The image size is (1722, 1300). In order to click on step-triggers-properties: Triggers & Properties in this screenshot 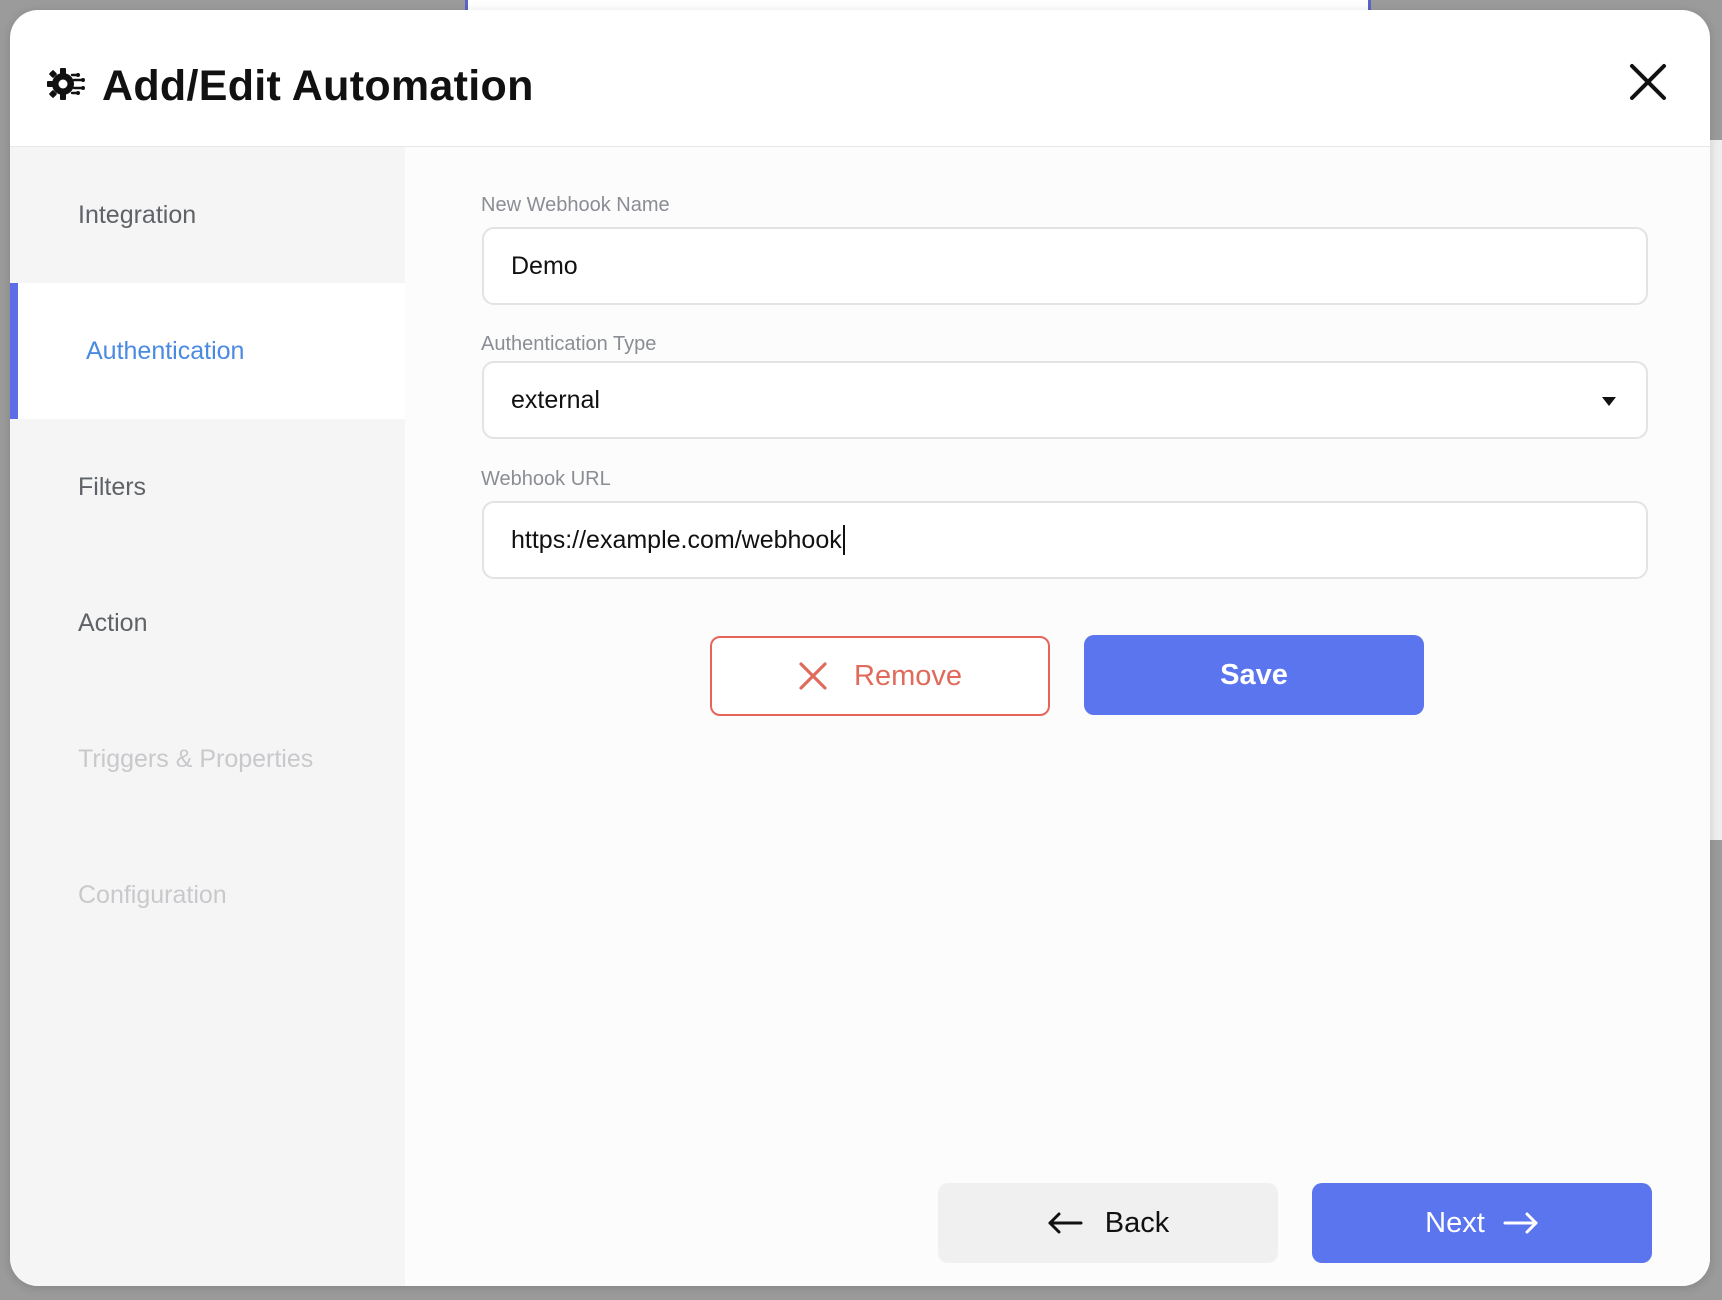, I will do `click(207, 759)`.